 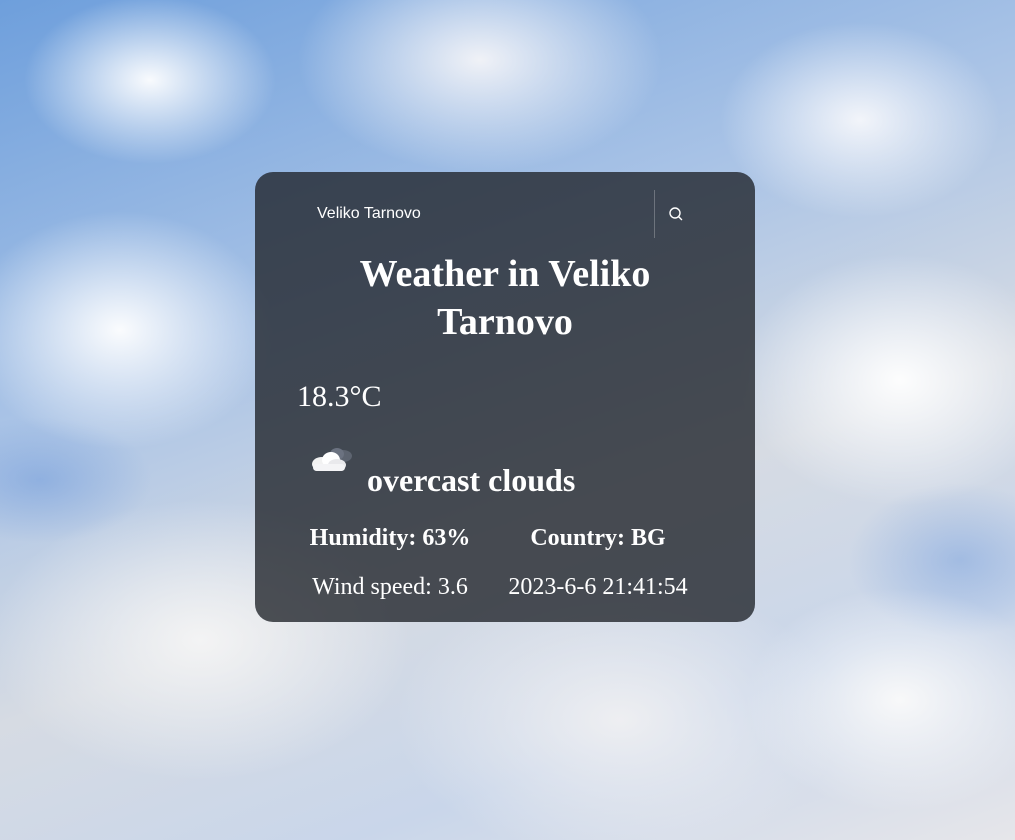 I want to click on country: Country: BG, so click(x=598, y=538).